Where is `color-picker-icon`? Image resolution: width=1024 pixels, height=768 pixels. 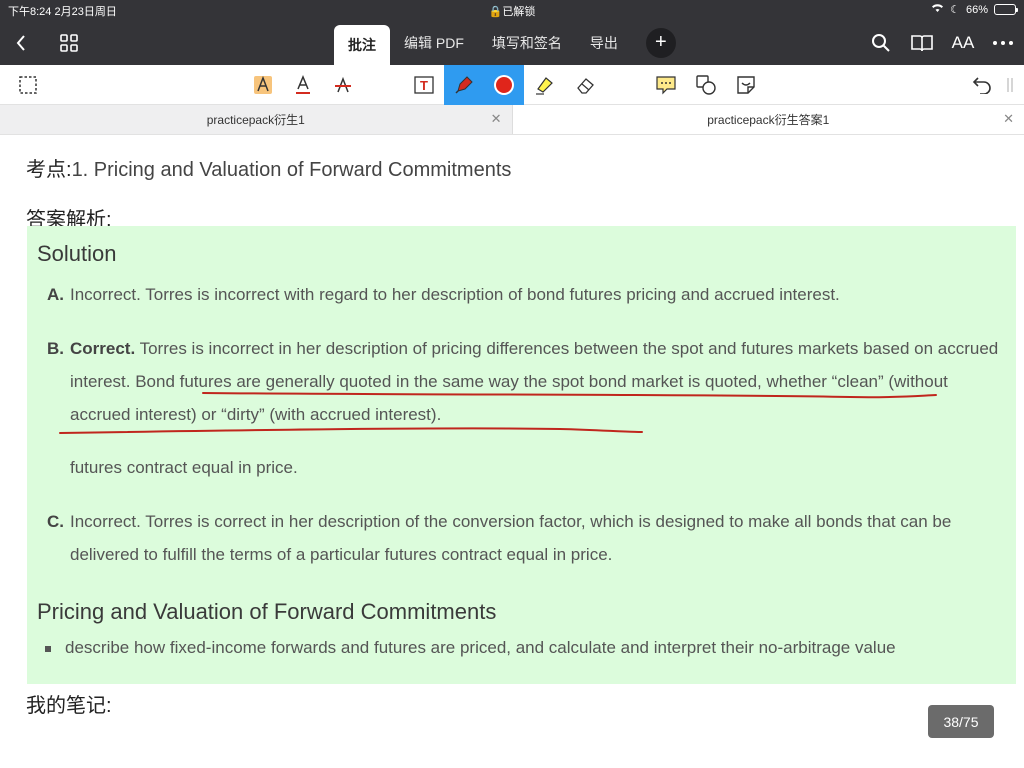 color-picker-icon is located at coordinates (504, 85).